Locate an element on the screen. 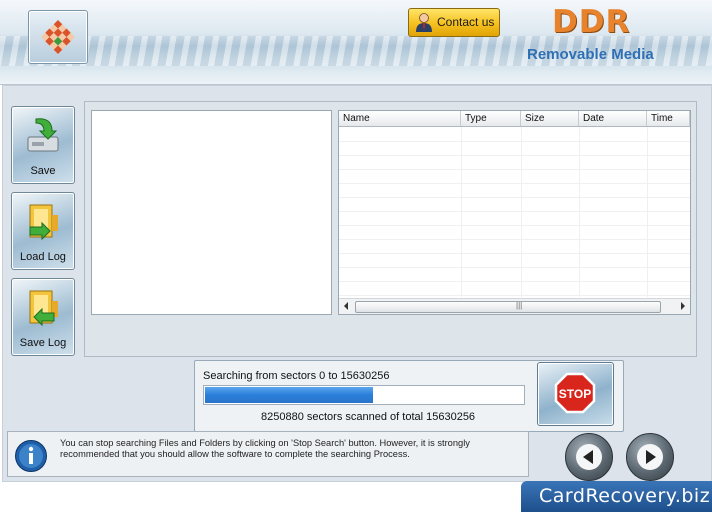 The width and height of the screenshot is (712, 512). save-disk-icon is located at coordinates (43, 135).